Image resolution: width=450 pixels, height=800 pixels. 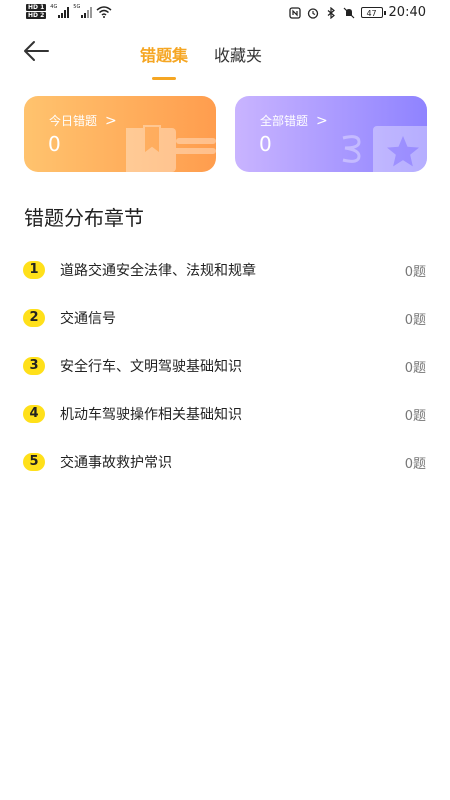 I want to click on chapter-item-3: 3 安全行车、文明驾驶基础知识 0题, so click(x=225, y=366).